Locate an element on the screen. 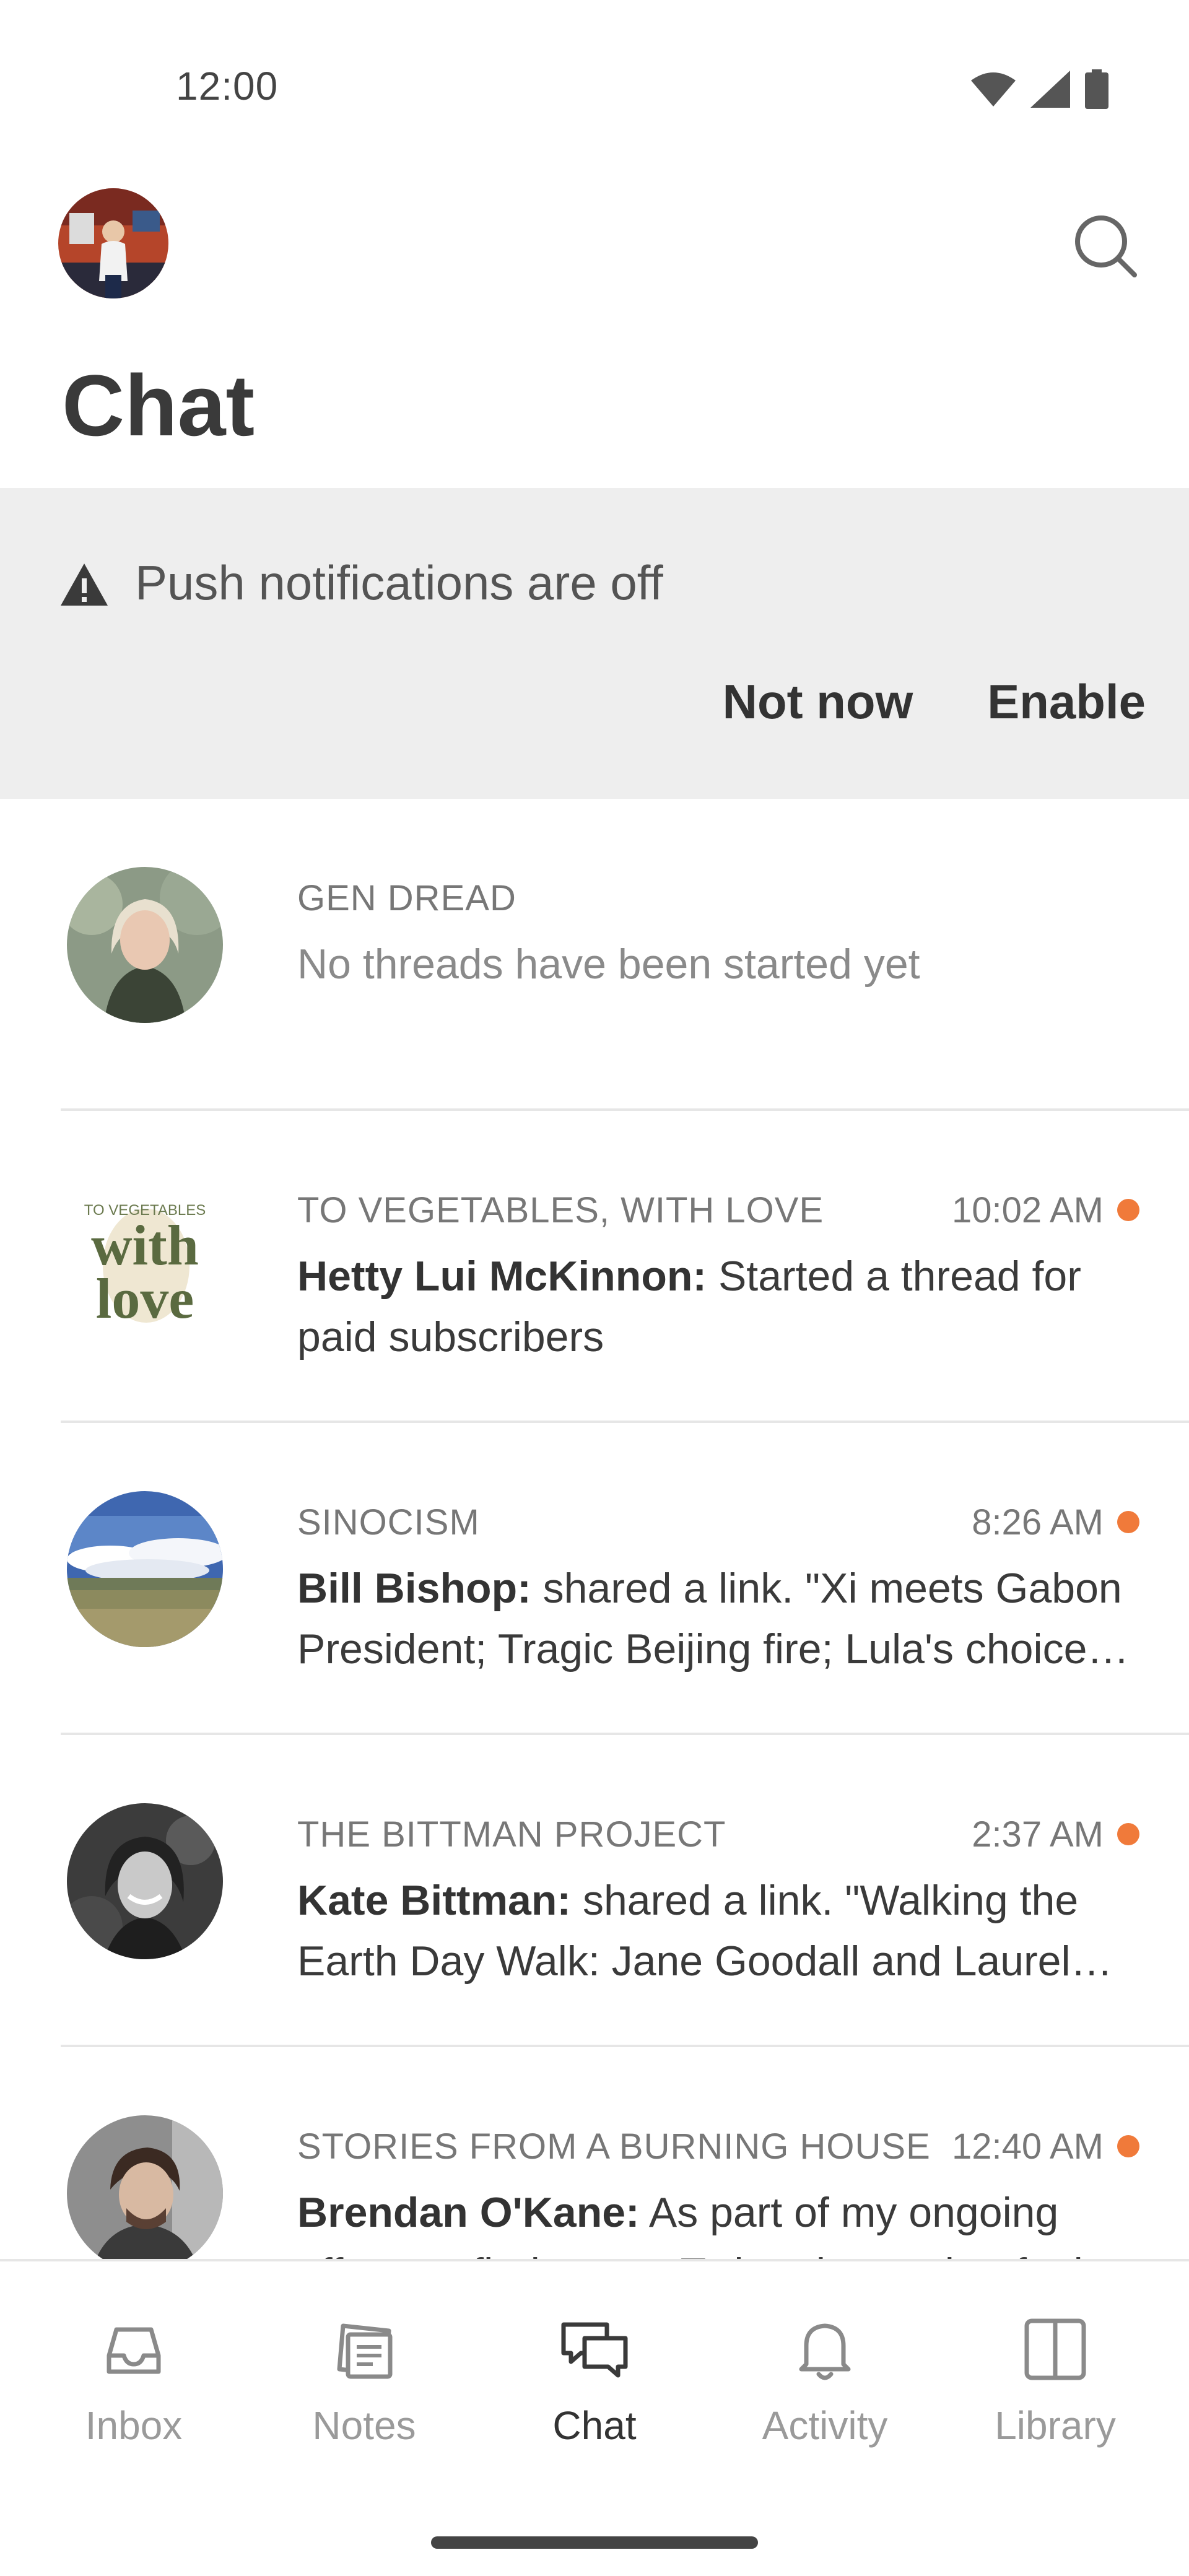 The image size is (1189, 2576). chat-author: Kate Bittman: is located at coordinates (434, 1900).